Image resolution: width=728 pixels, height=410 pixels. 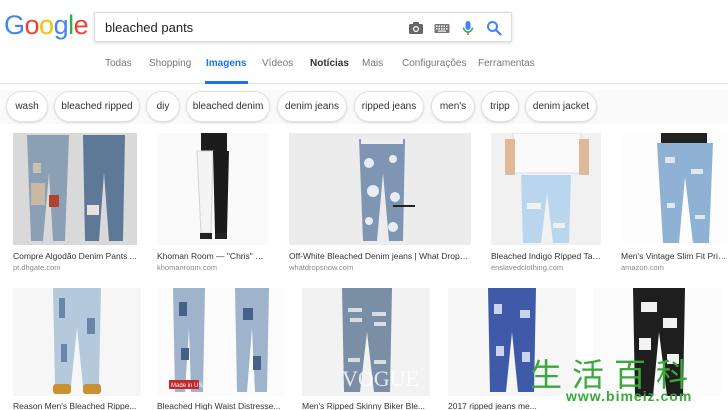 I want to click on microphone-icon, so click(x=468, y=28).